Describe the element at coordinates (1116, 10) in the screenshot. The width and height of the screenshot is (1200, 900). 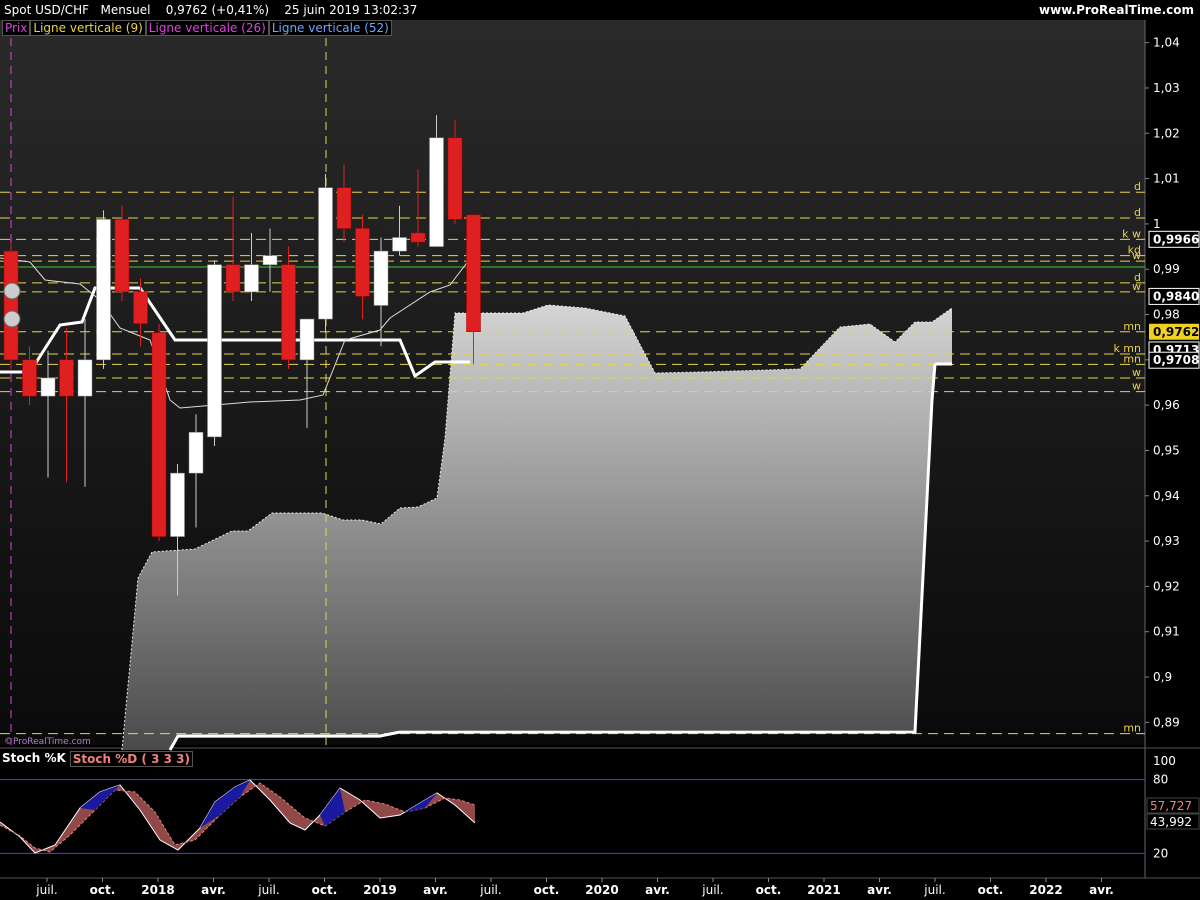
I see `brand-link: www.ProRealTime.com` at that location.